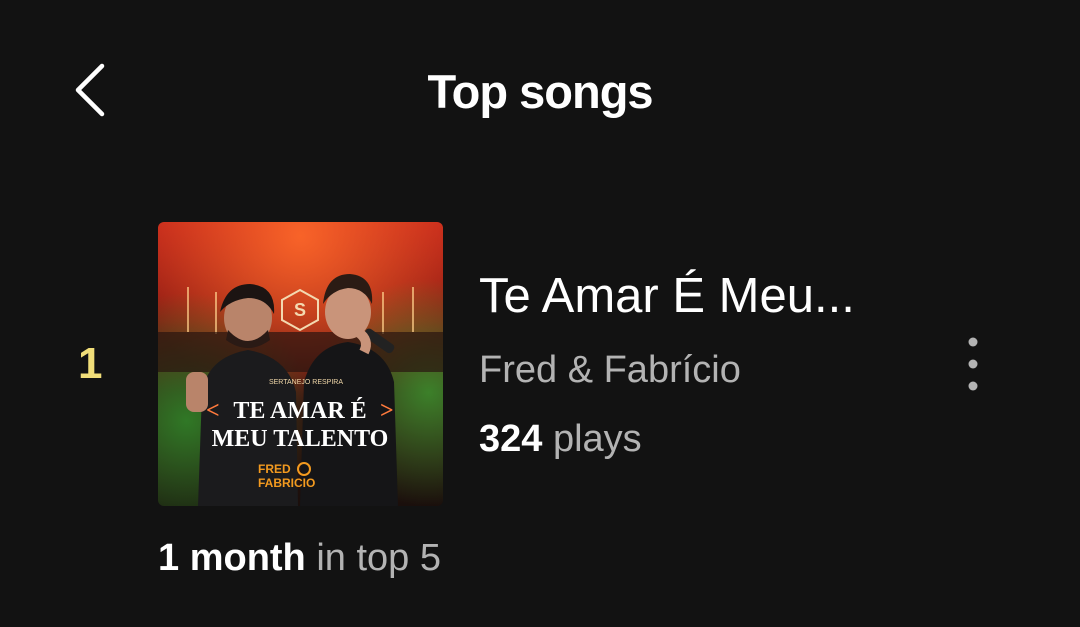 Image resolution: width=1080 pixels, height=627 pixels. I want to click on more-options-button, so click(973, 365).